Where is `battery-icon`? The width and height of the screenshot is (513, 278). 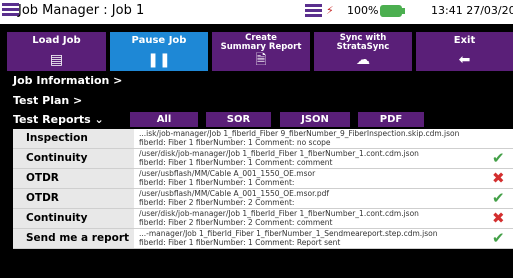 battery-icon is located at coordinates (392, 11).